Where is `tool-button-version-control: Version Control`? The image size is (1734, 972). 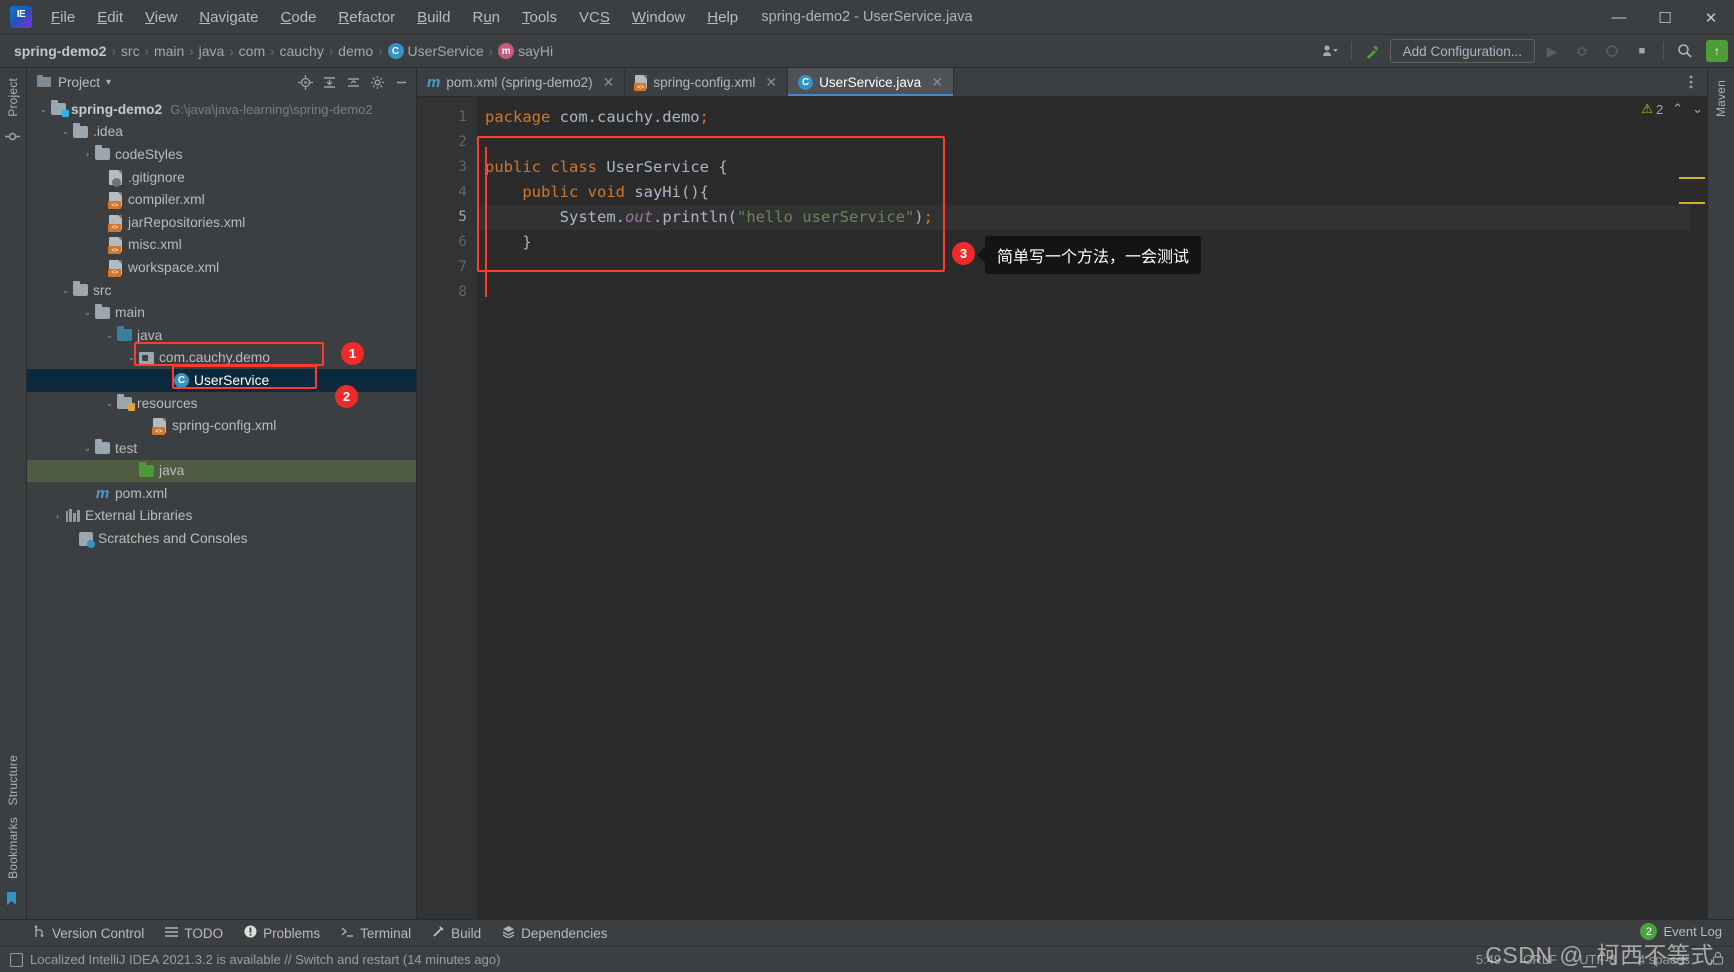 tool-button-version-control: Version Control is located at coordinates (88, 933).